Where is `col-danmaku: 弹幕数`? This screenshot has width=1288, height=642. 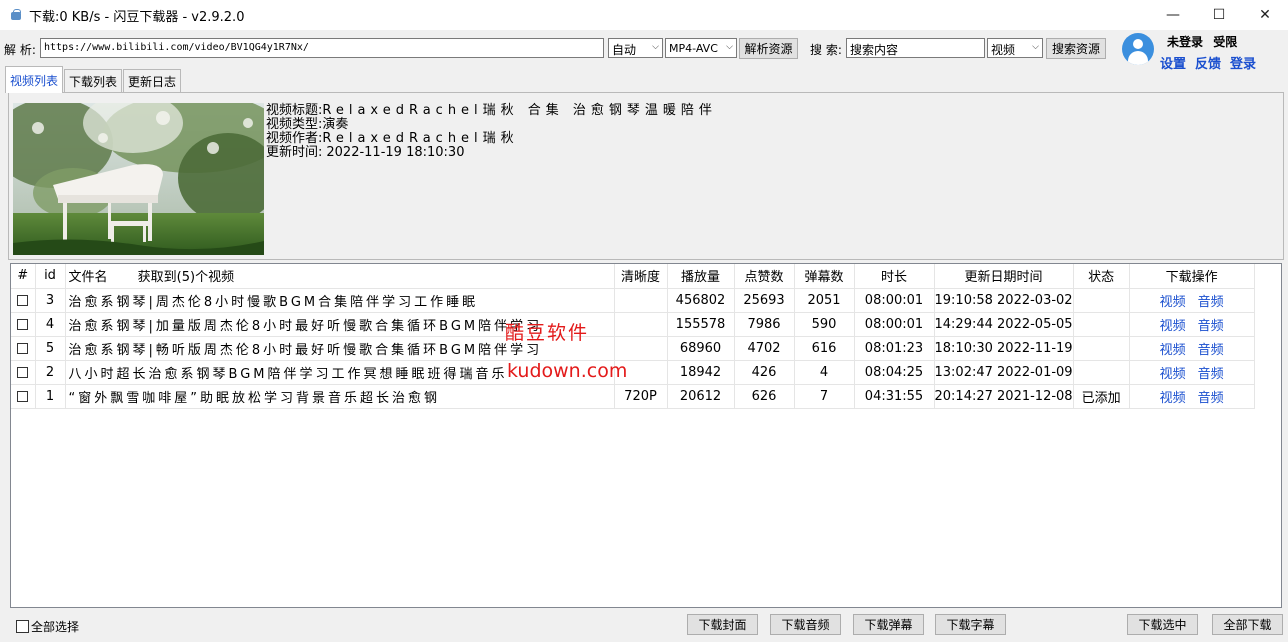
col-danmaku: 弹幕数 is located at coordinates (824, 276).